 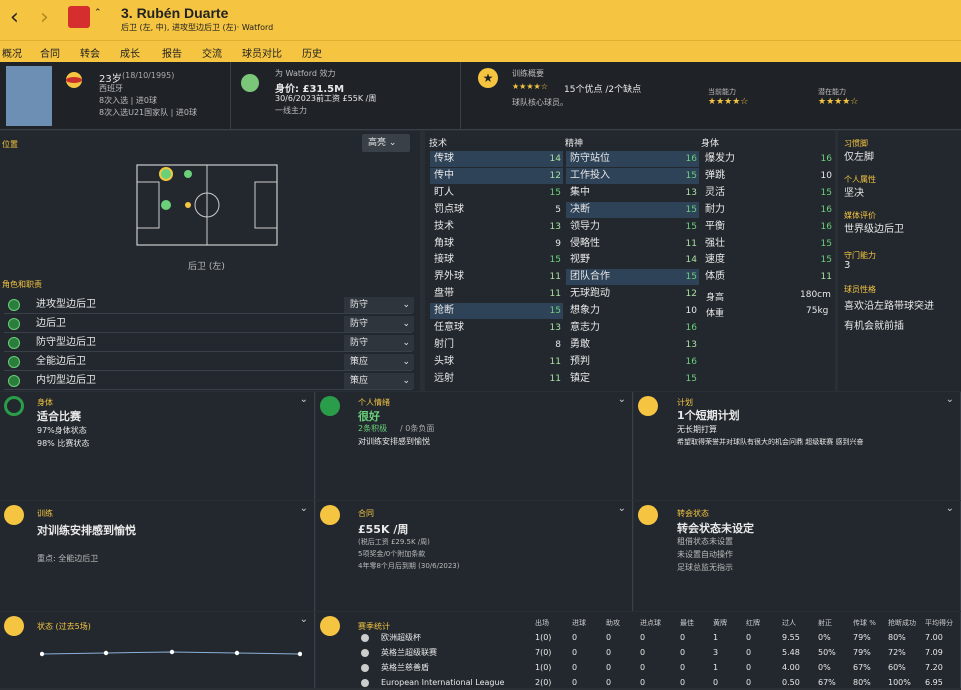 What do you see at coordinates (728, 102) in the screenshot?
I see `current-ability-stars: ★★★★☆` at bounding box center [728, 102].